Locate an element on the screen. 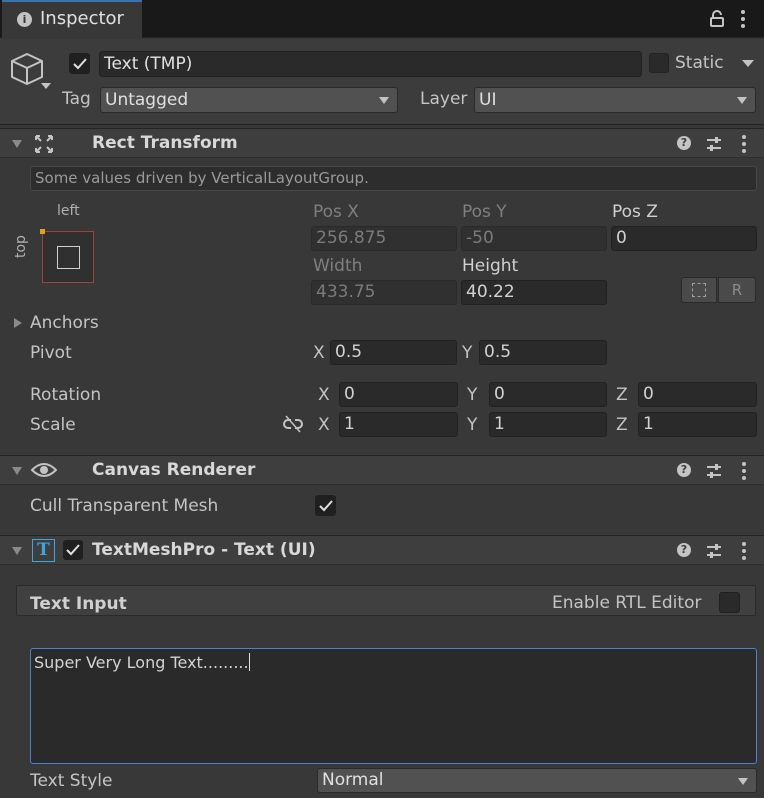  tag-label: Tag is located at coordinates (76, 99).